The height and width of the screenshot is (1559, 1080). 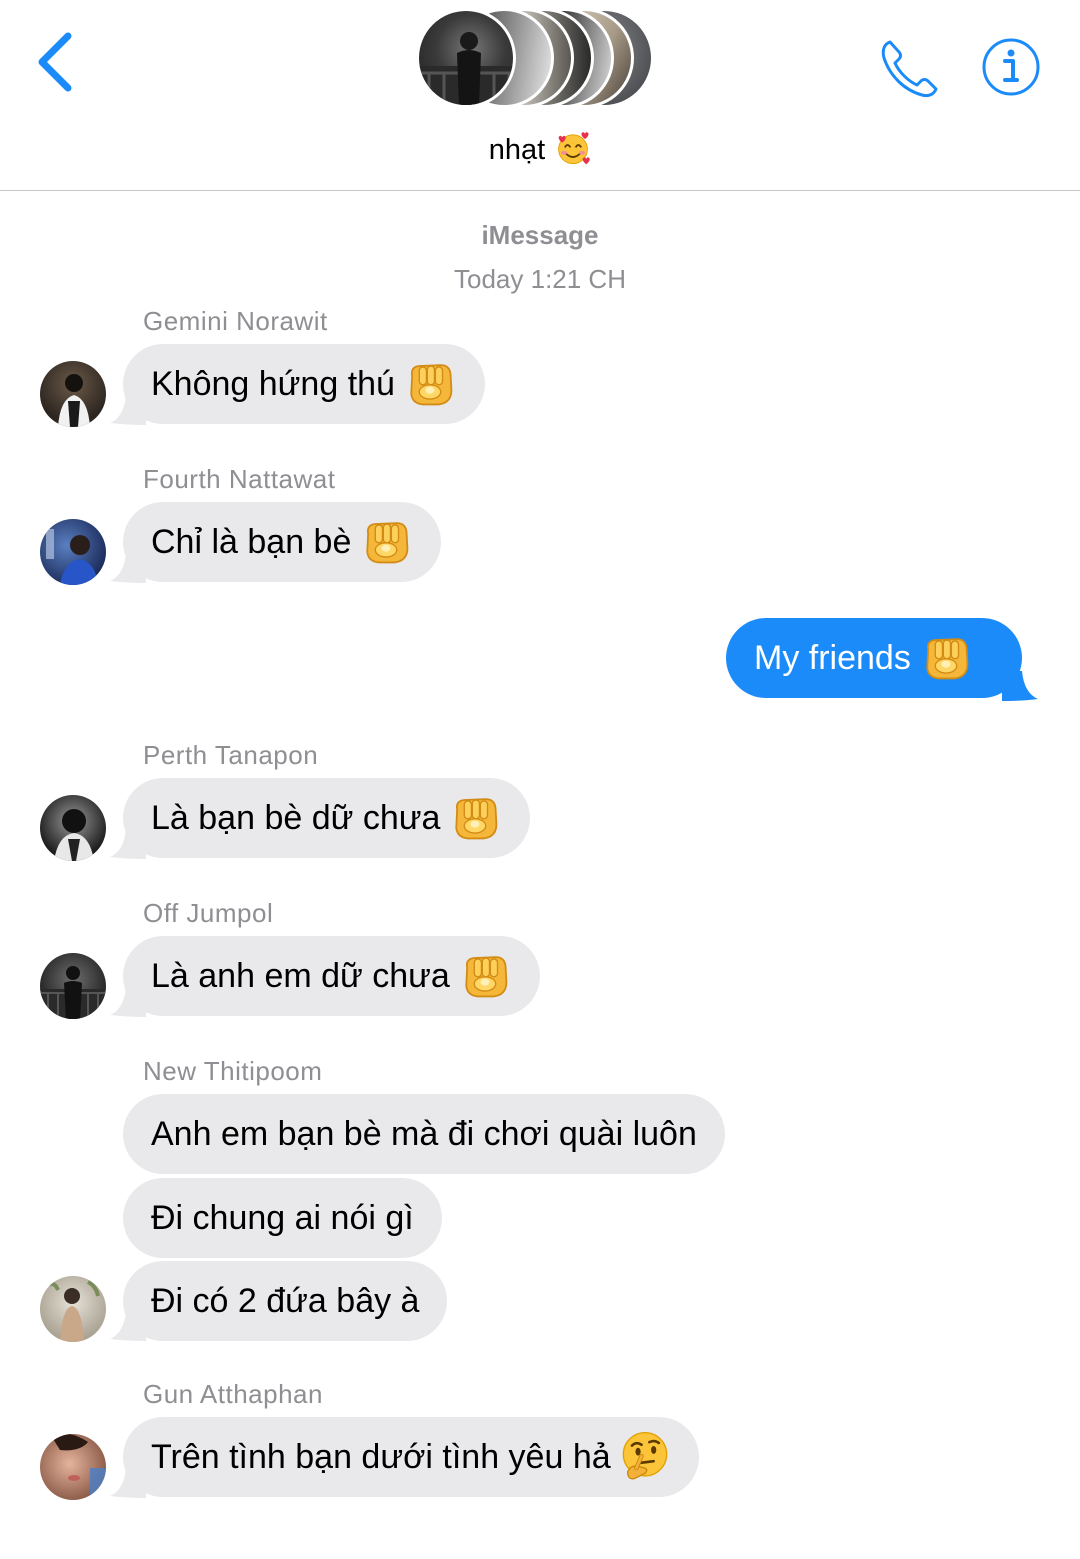 I want to click on group-avatar-stack, so click(x=541, y=60).